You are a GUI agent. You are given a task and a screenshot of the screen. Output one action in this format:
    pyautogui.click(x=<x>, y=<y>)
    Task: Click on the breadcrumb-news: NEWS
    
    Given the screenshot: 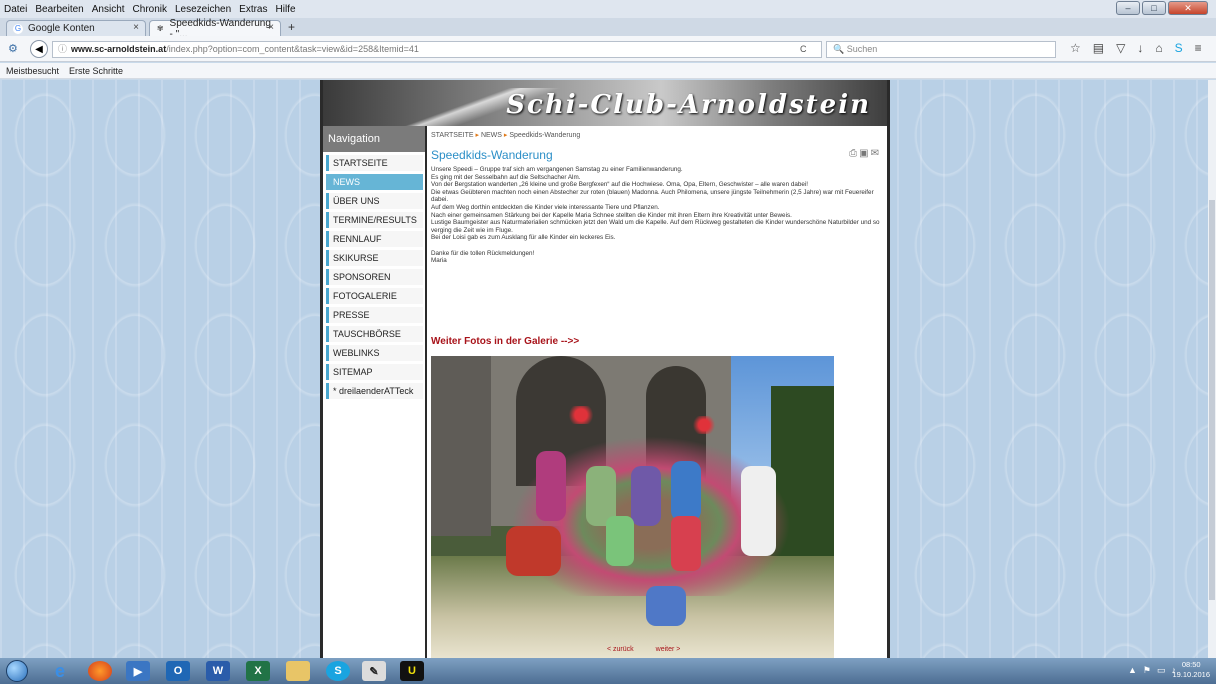 What is the action you would take?
    pyautogui.click(x=491, y=135)
    